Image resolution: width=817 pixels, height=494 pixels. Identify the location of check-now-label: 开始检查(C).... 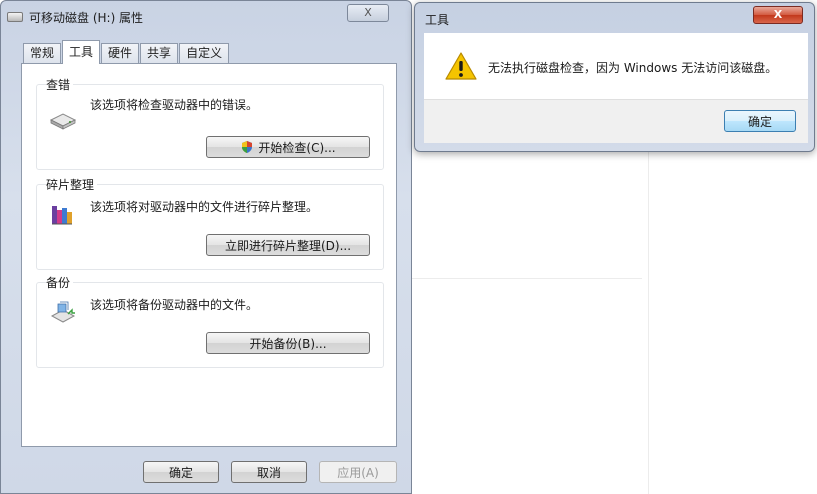
(297, 147).